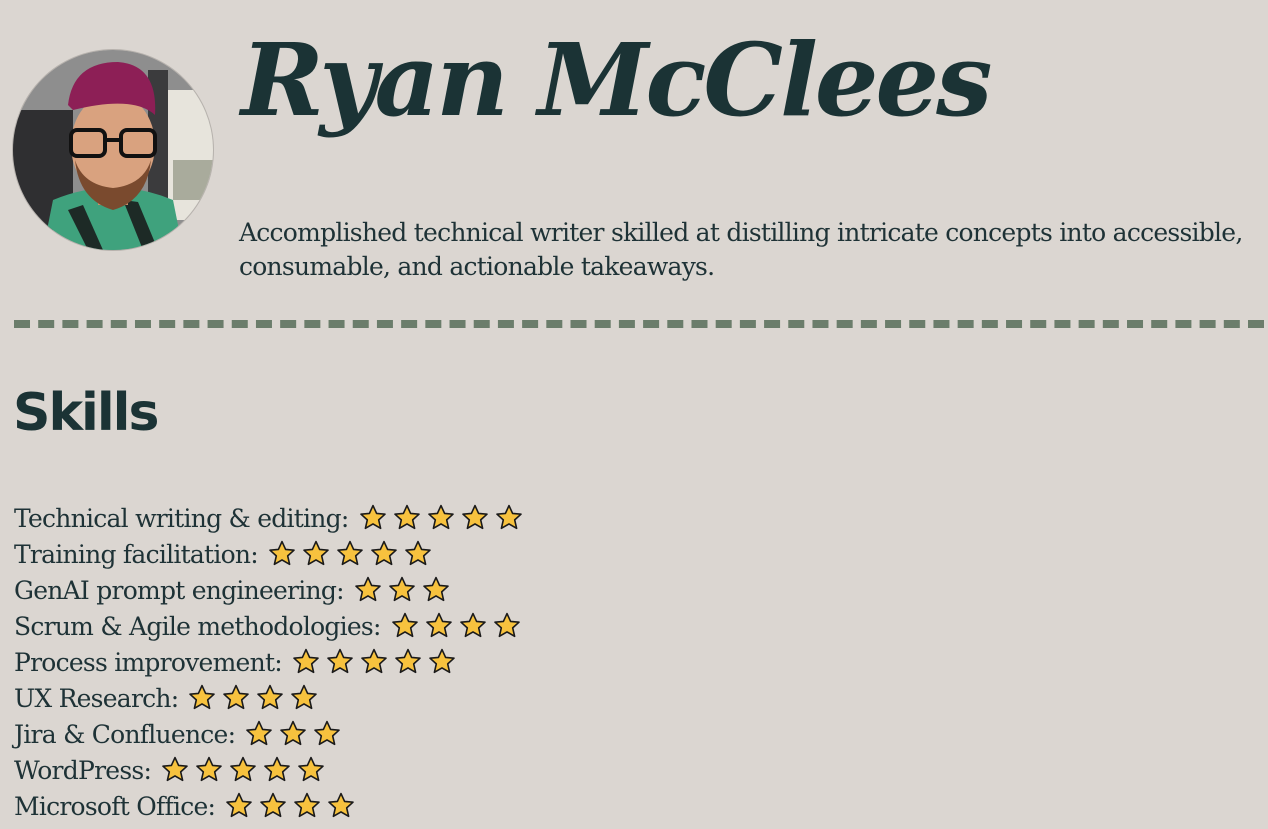 This screenshot has width=1268, height=829. Describe the element at coordinates (96, 698) in the screenshot. I see `skill-label: UX Research:` at that location.